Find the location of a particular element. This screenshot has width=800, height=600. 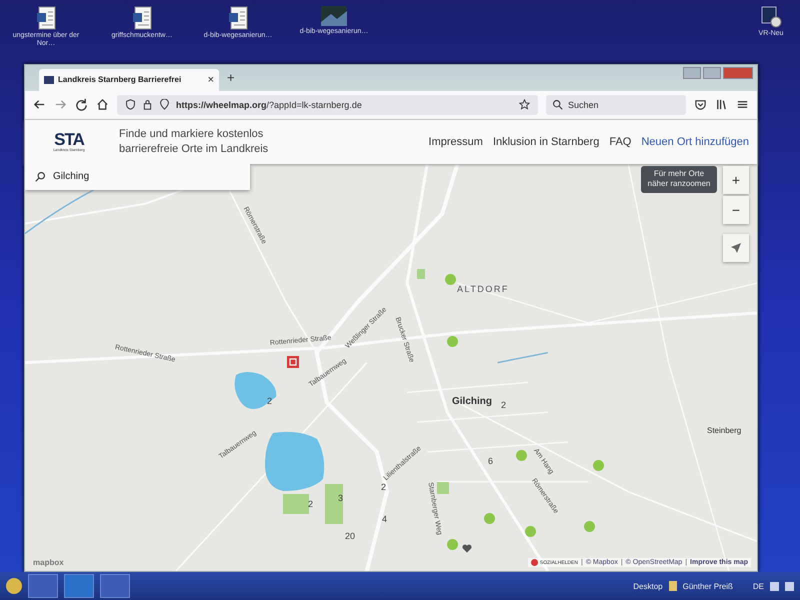

browser-tab: Landkreis Starnberg Barrierefrei × is located at coordinates (129, 79).